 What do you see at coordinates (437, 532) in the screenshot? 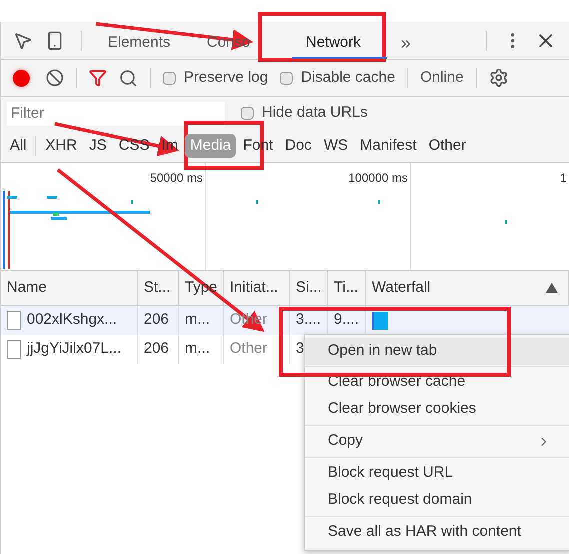
I see `menu-item: Save all as HAR with content` at bounding box center [437, 532].